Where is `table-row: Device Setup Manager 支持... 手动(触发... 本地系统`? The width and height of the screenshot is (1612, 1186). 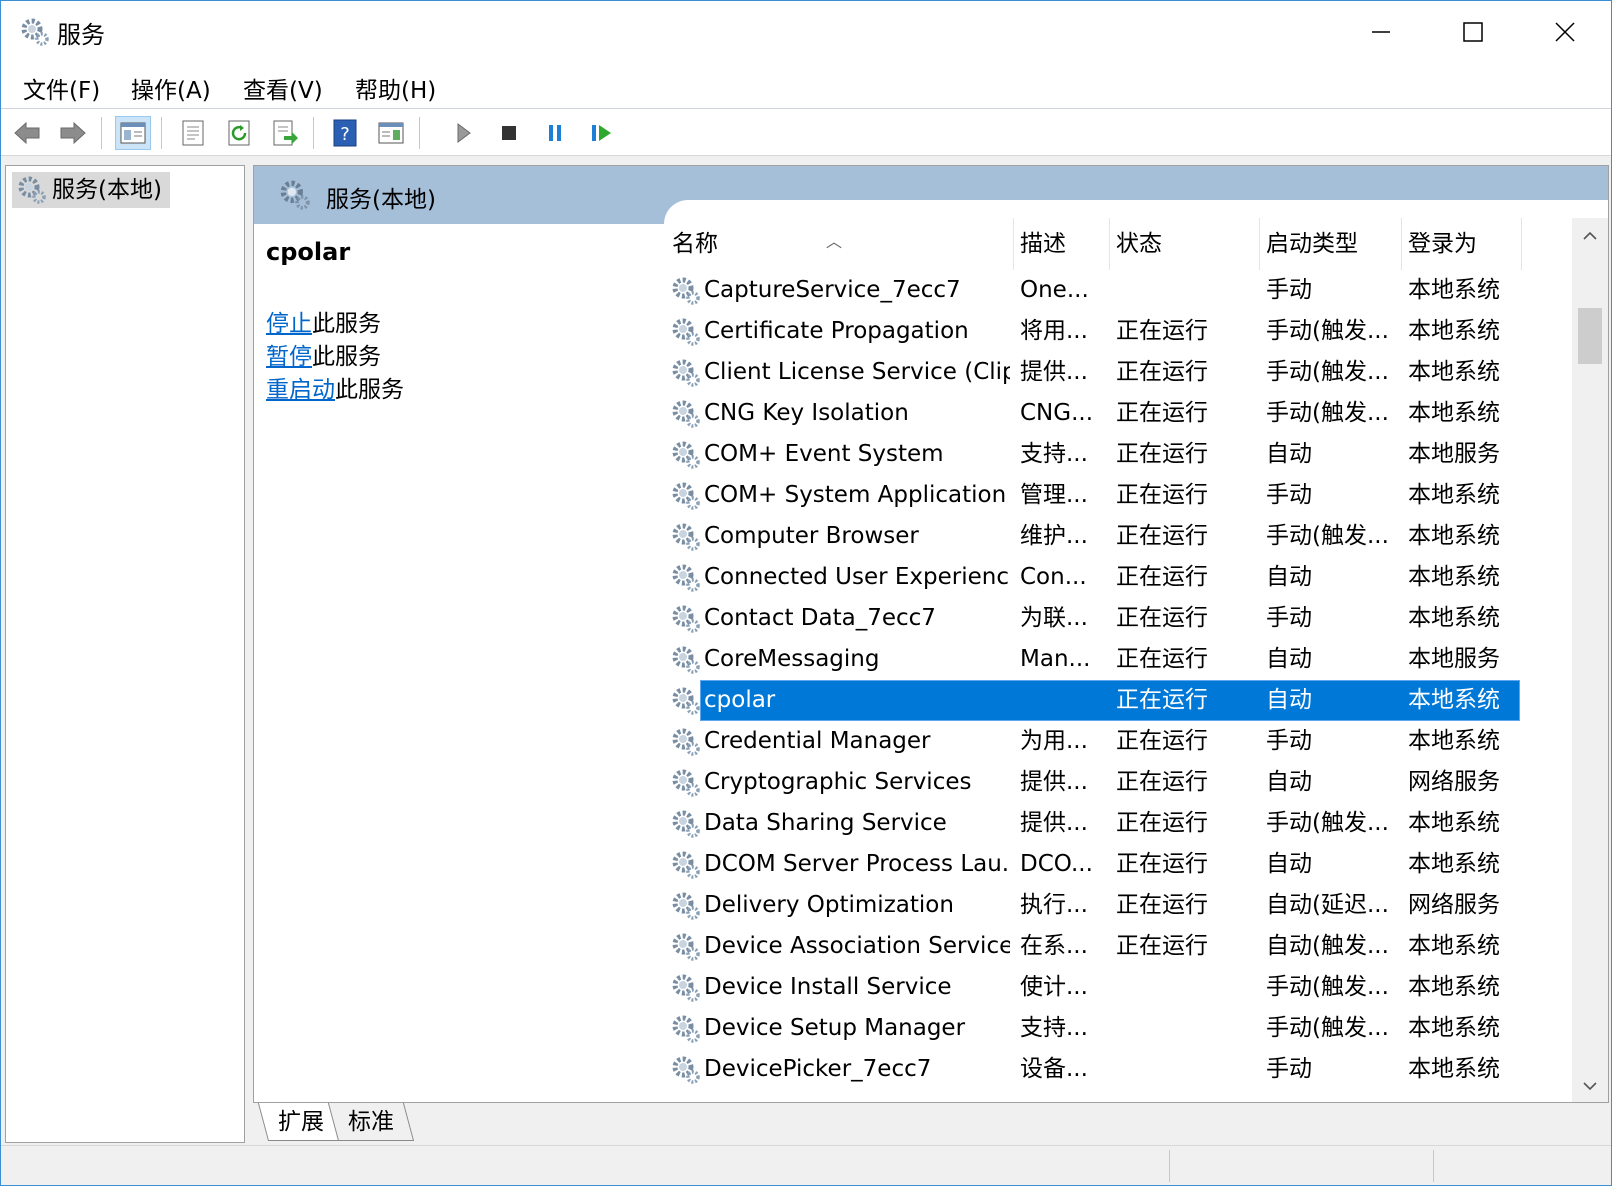
table-row: Device Setup Manager 支持... 手动(触发... 本地系统 is located at coordinates (1136, 1028).